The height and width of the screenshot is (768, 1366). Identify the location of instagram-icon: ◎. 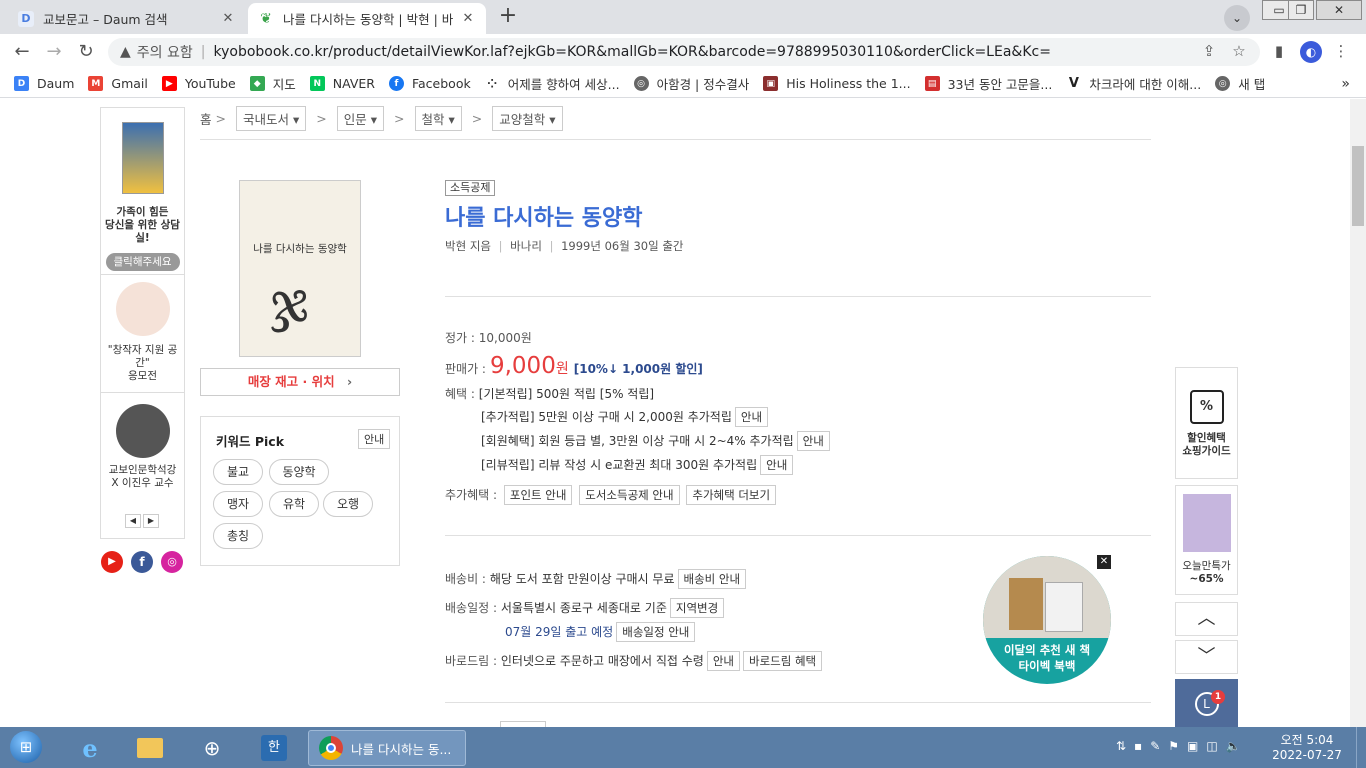
(172, 562).